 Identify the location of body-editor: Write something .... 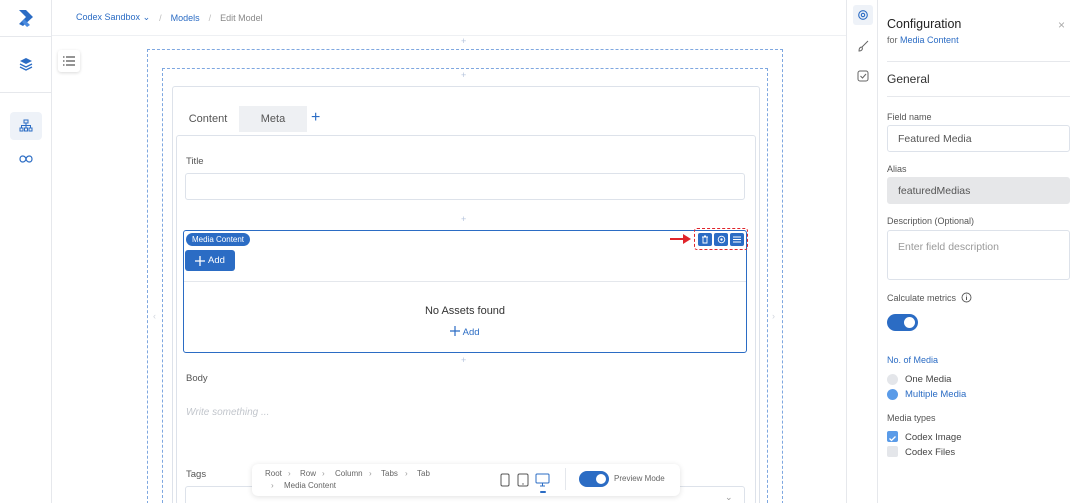
(227, 412).